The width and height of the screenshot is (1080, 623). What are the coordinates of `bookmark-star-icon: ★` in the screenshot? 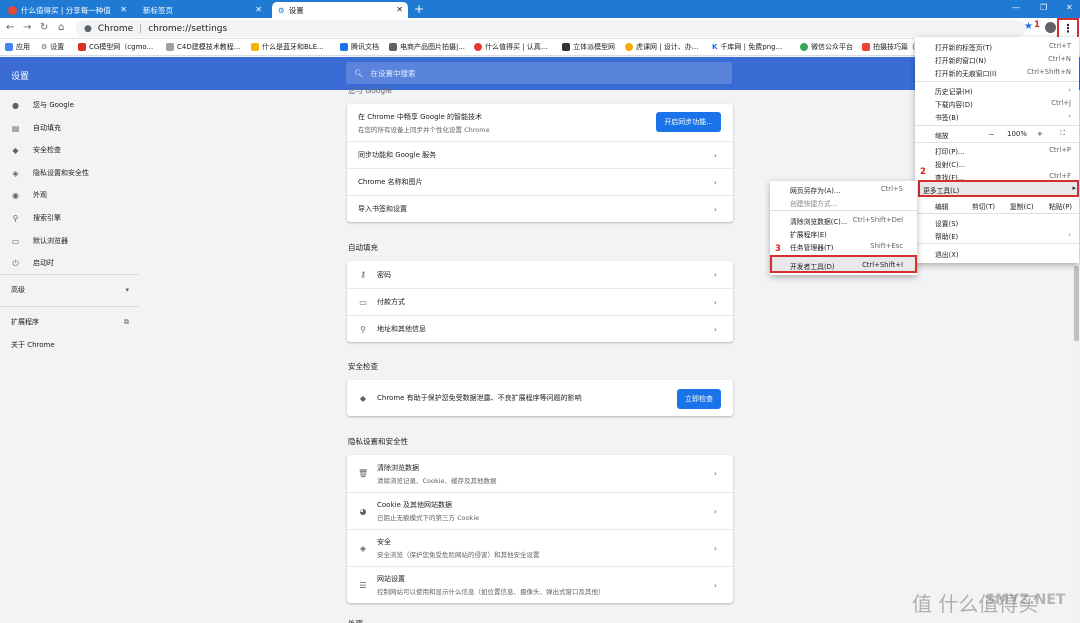 It's located at (1028, 26).